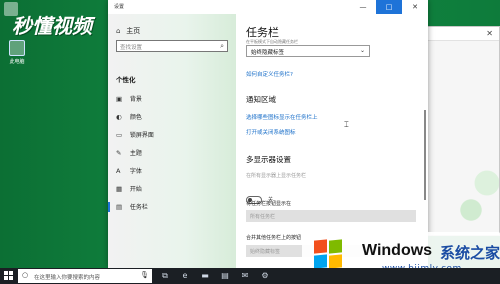 Image resolution: width=500 pixels, height=284 pixels. I want to click on windows-logo-icon, so click(329, 254).